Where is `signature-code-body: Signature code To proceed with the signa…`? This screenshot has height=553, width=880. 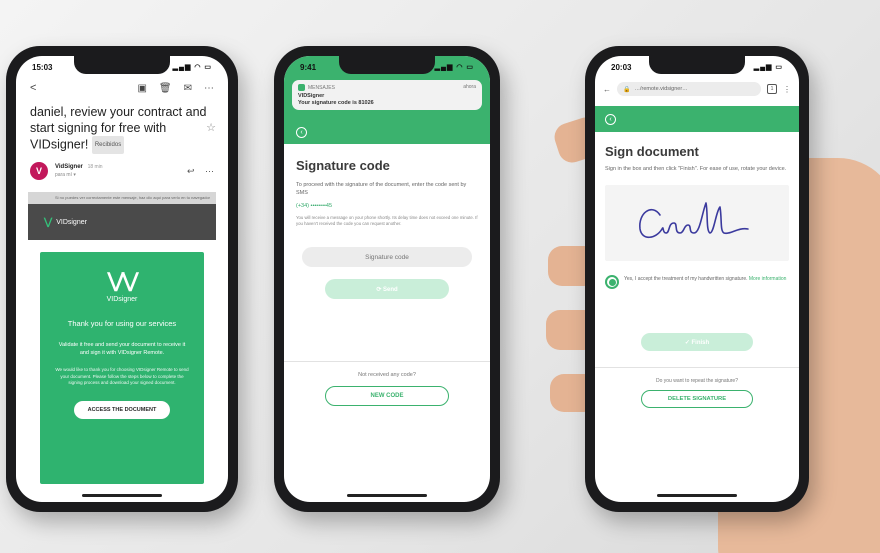
signature-code-body: Signature code To proceed with the signa… is located at coordinates (387, 221).